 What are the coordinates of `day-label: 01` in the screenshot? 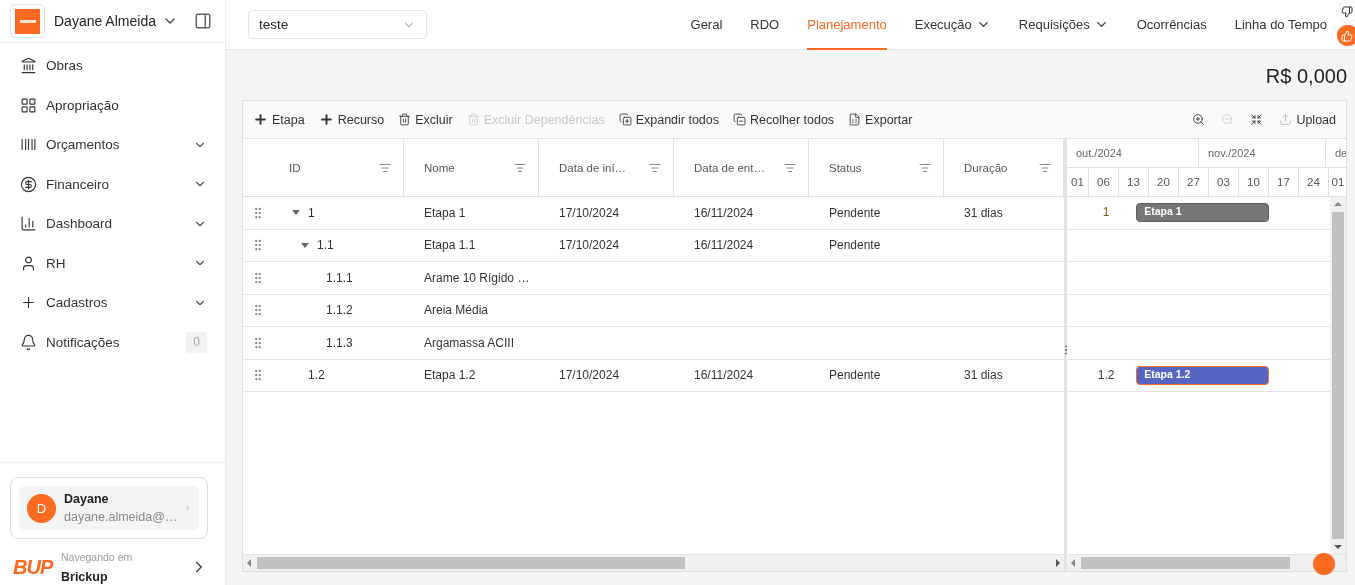 It's located at (1338, 182).